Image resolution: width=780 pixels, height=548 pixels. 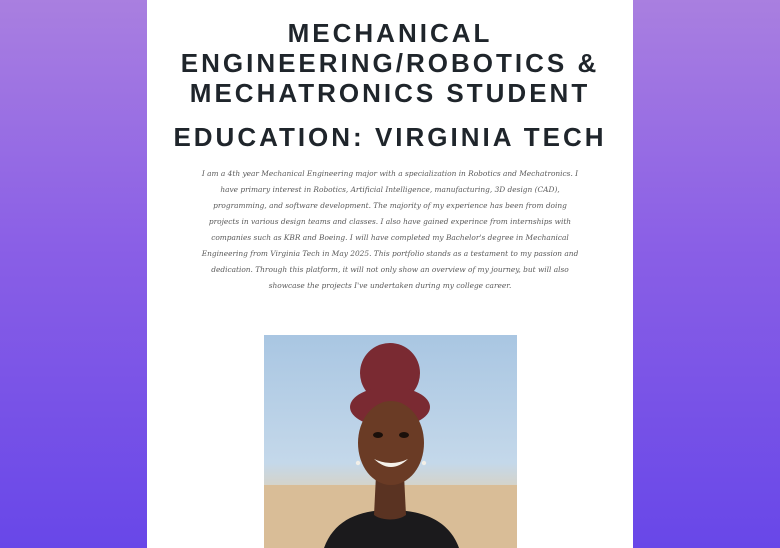 I want to click on profile-photo, so click(x=390, y=441).